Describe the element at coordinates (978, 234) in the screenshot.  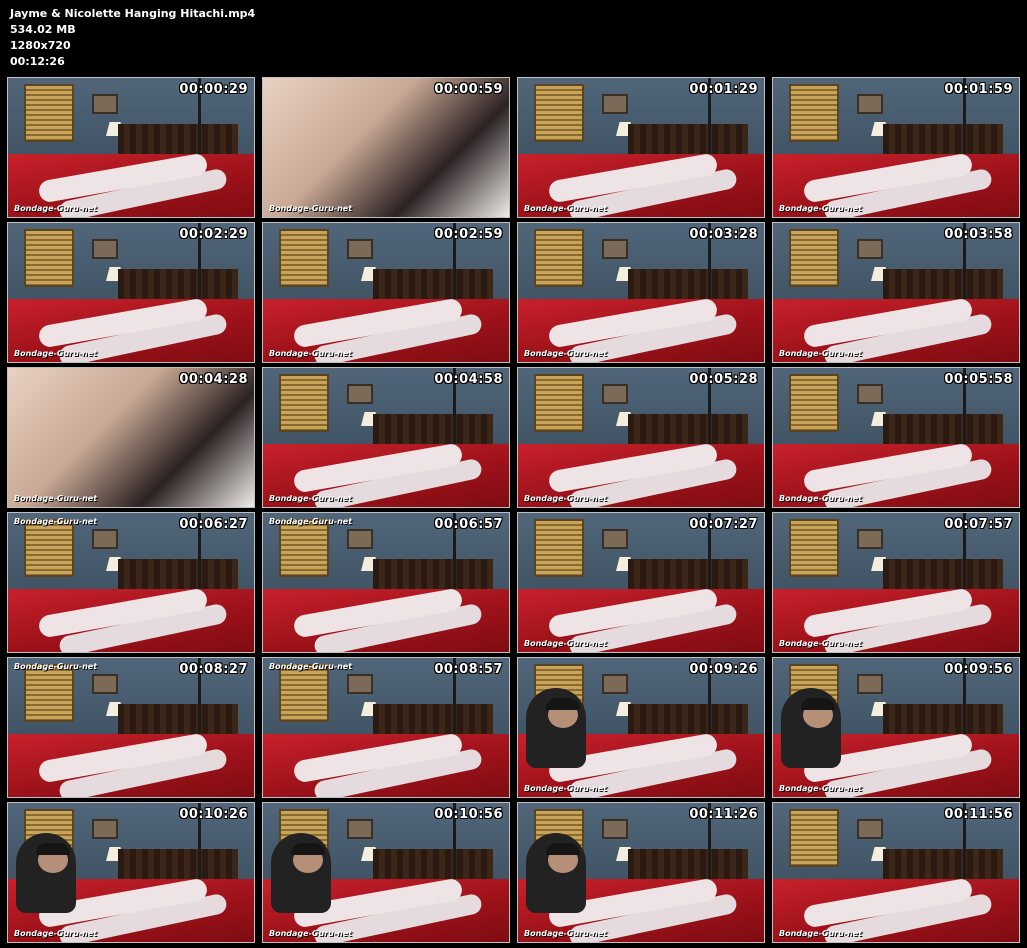
I see `thumbnail-timestamp: 00:03:58` at that location.